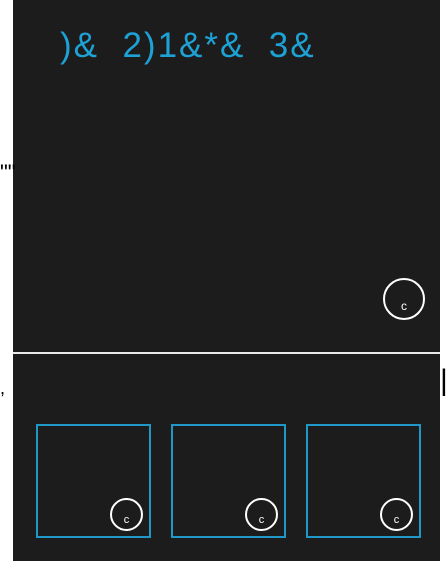 The width and height of the screenshot is (448, 561). Describe the element at coordinates (8, 172) in the screenshot. I see `edge-quote-mark: ""` at that location.